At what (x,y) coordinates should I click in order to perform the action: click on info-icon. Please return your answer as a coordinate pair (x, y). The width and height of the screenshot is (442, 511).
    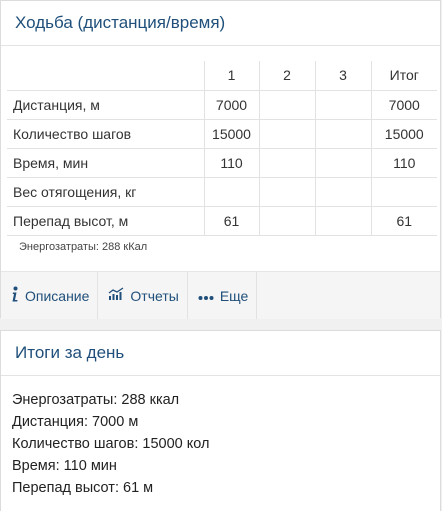
    Looking at the image, I should click on (18, 295).